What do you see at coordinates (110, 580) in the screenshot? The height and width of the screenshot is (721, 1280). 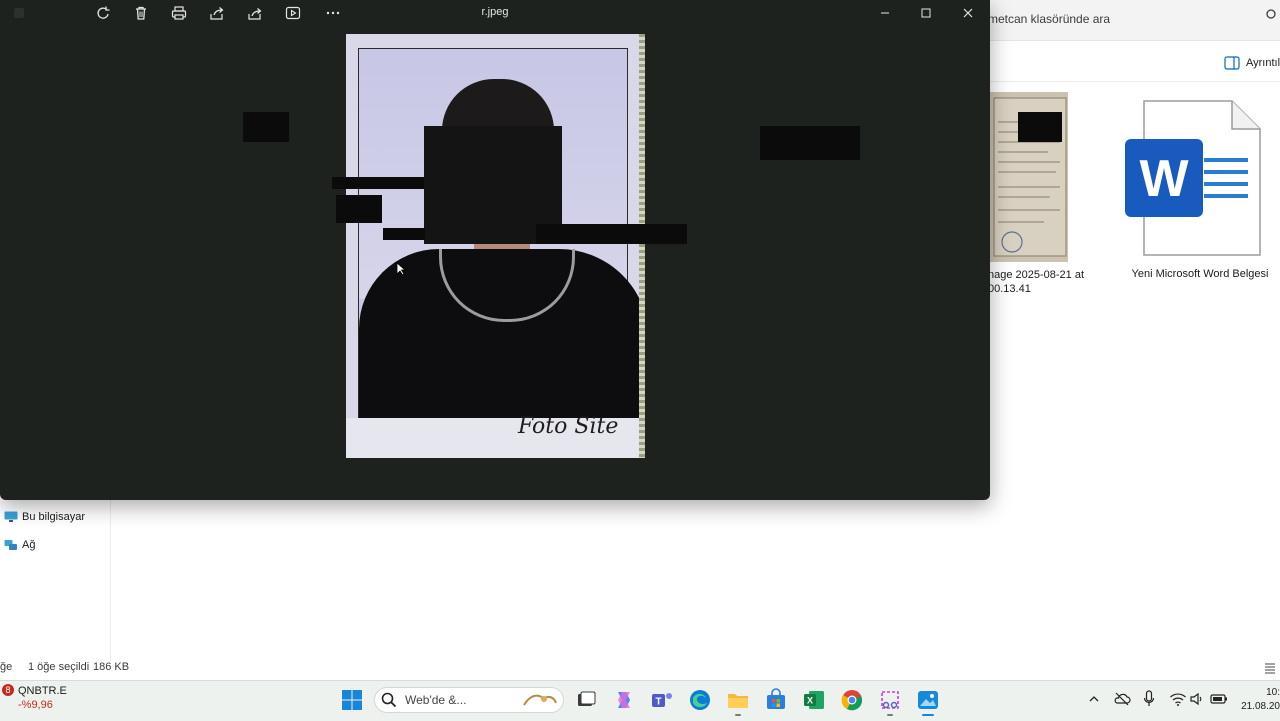 I see `nav-pane-divider` at bounding box center [110, 580].